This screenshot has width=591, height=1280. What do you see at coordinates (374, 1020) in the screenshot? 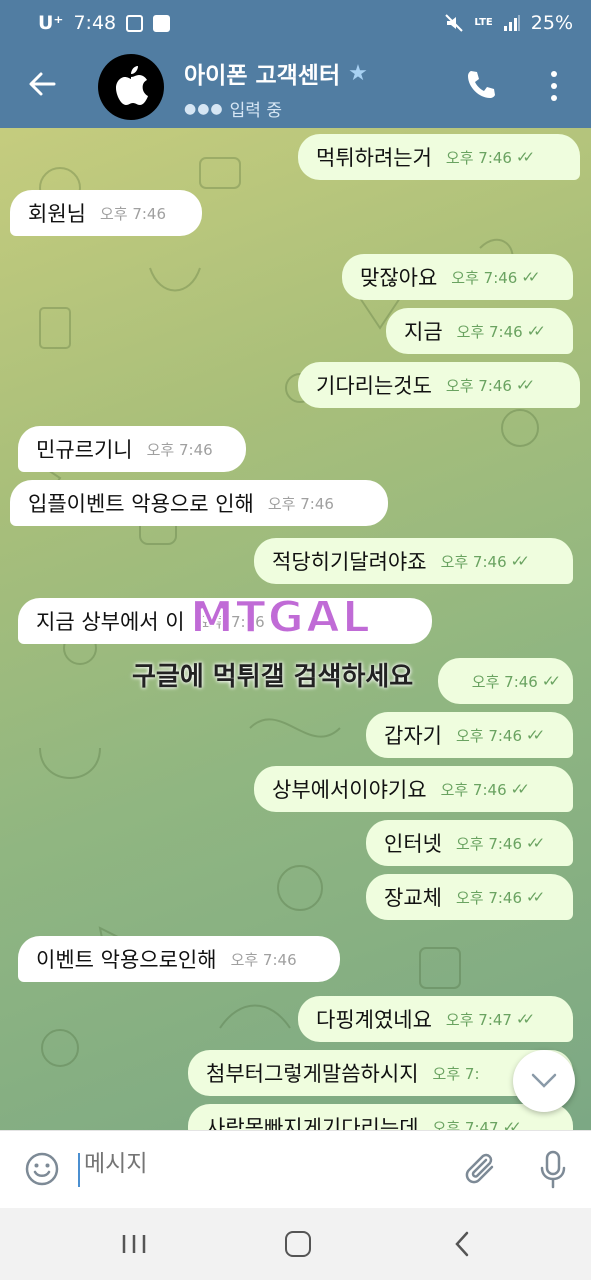
I see `message-text: 다핑계였네요` at bounding box center [374, 1020].